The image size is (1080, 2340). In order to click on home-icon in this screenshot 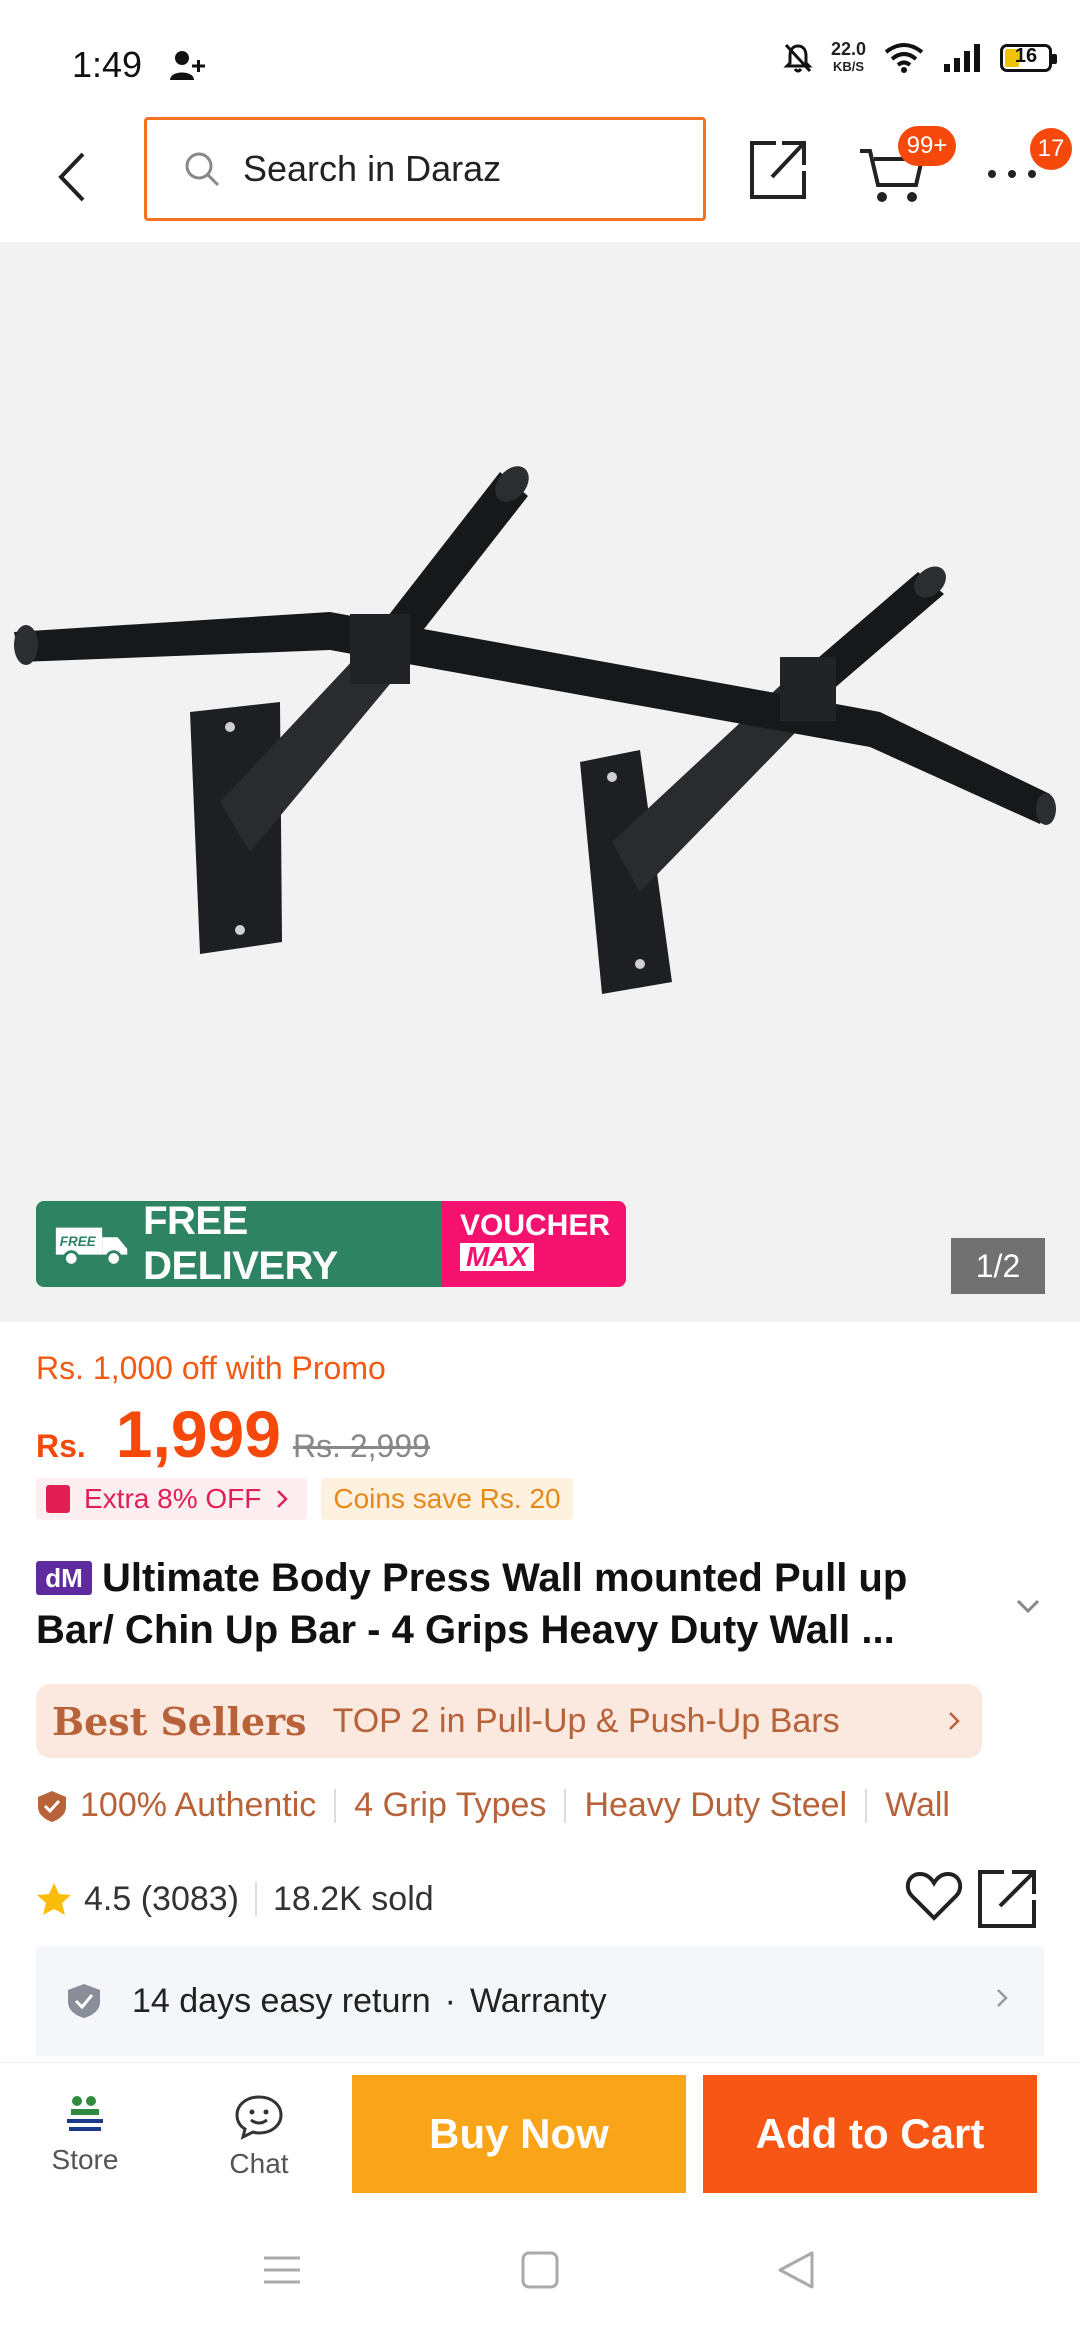, I will do `click(540, 2270)`.